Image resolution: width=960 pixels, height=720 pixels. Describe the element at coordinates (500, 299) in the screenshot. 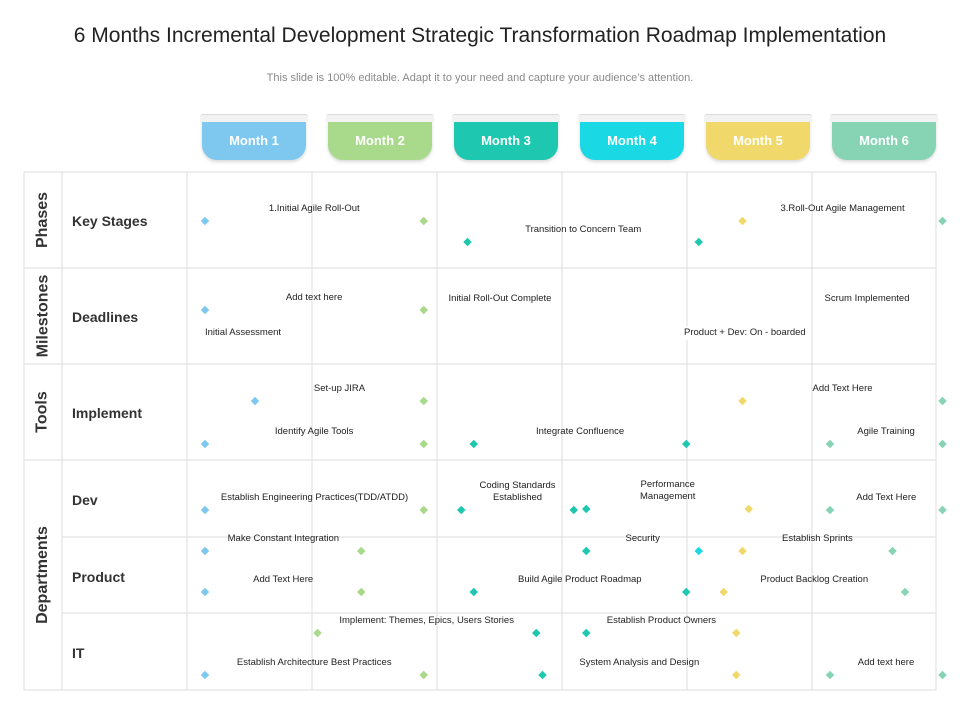

I see `task-label: Initial Roll-Out Complete` at that location.